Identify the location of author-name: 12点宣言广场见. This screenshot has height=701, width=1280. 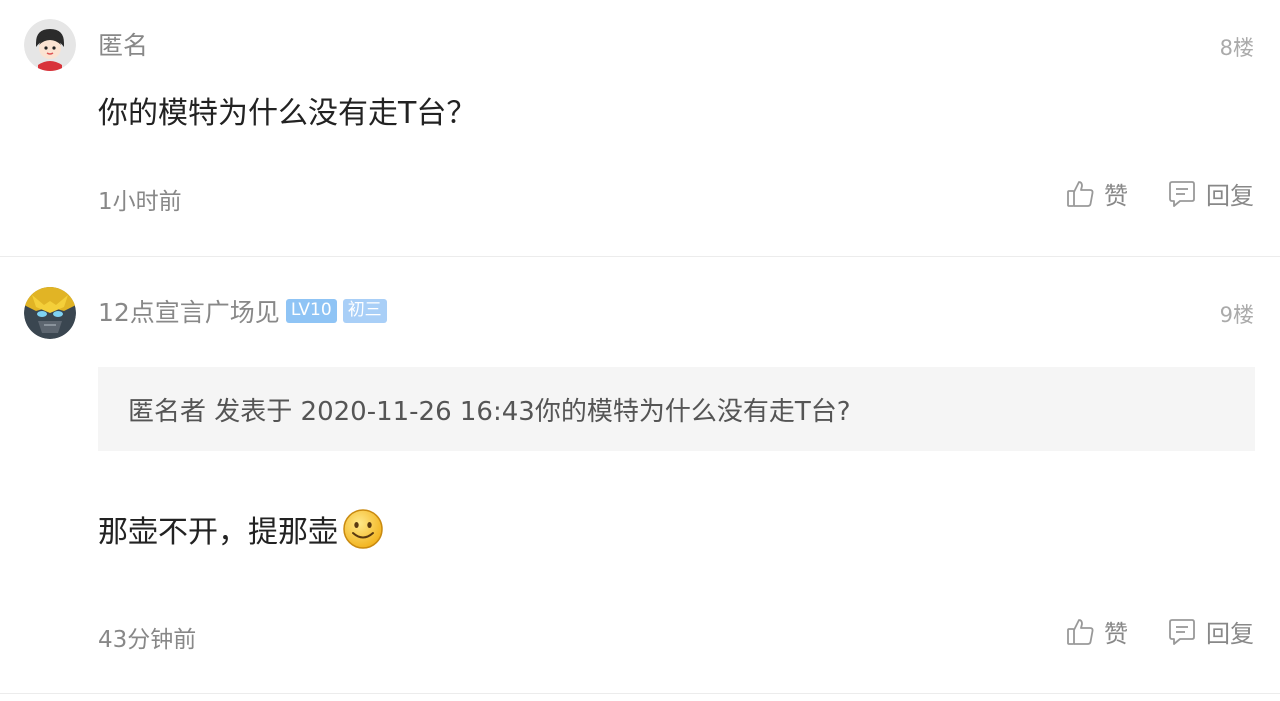
(189, 311).